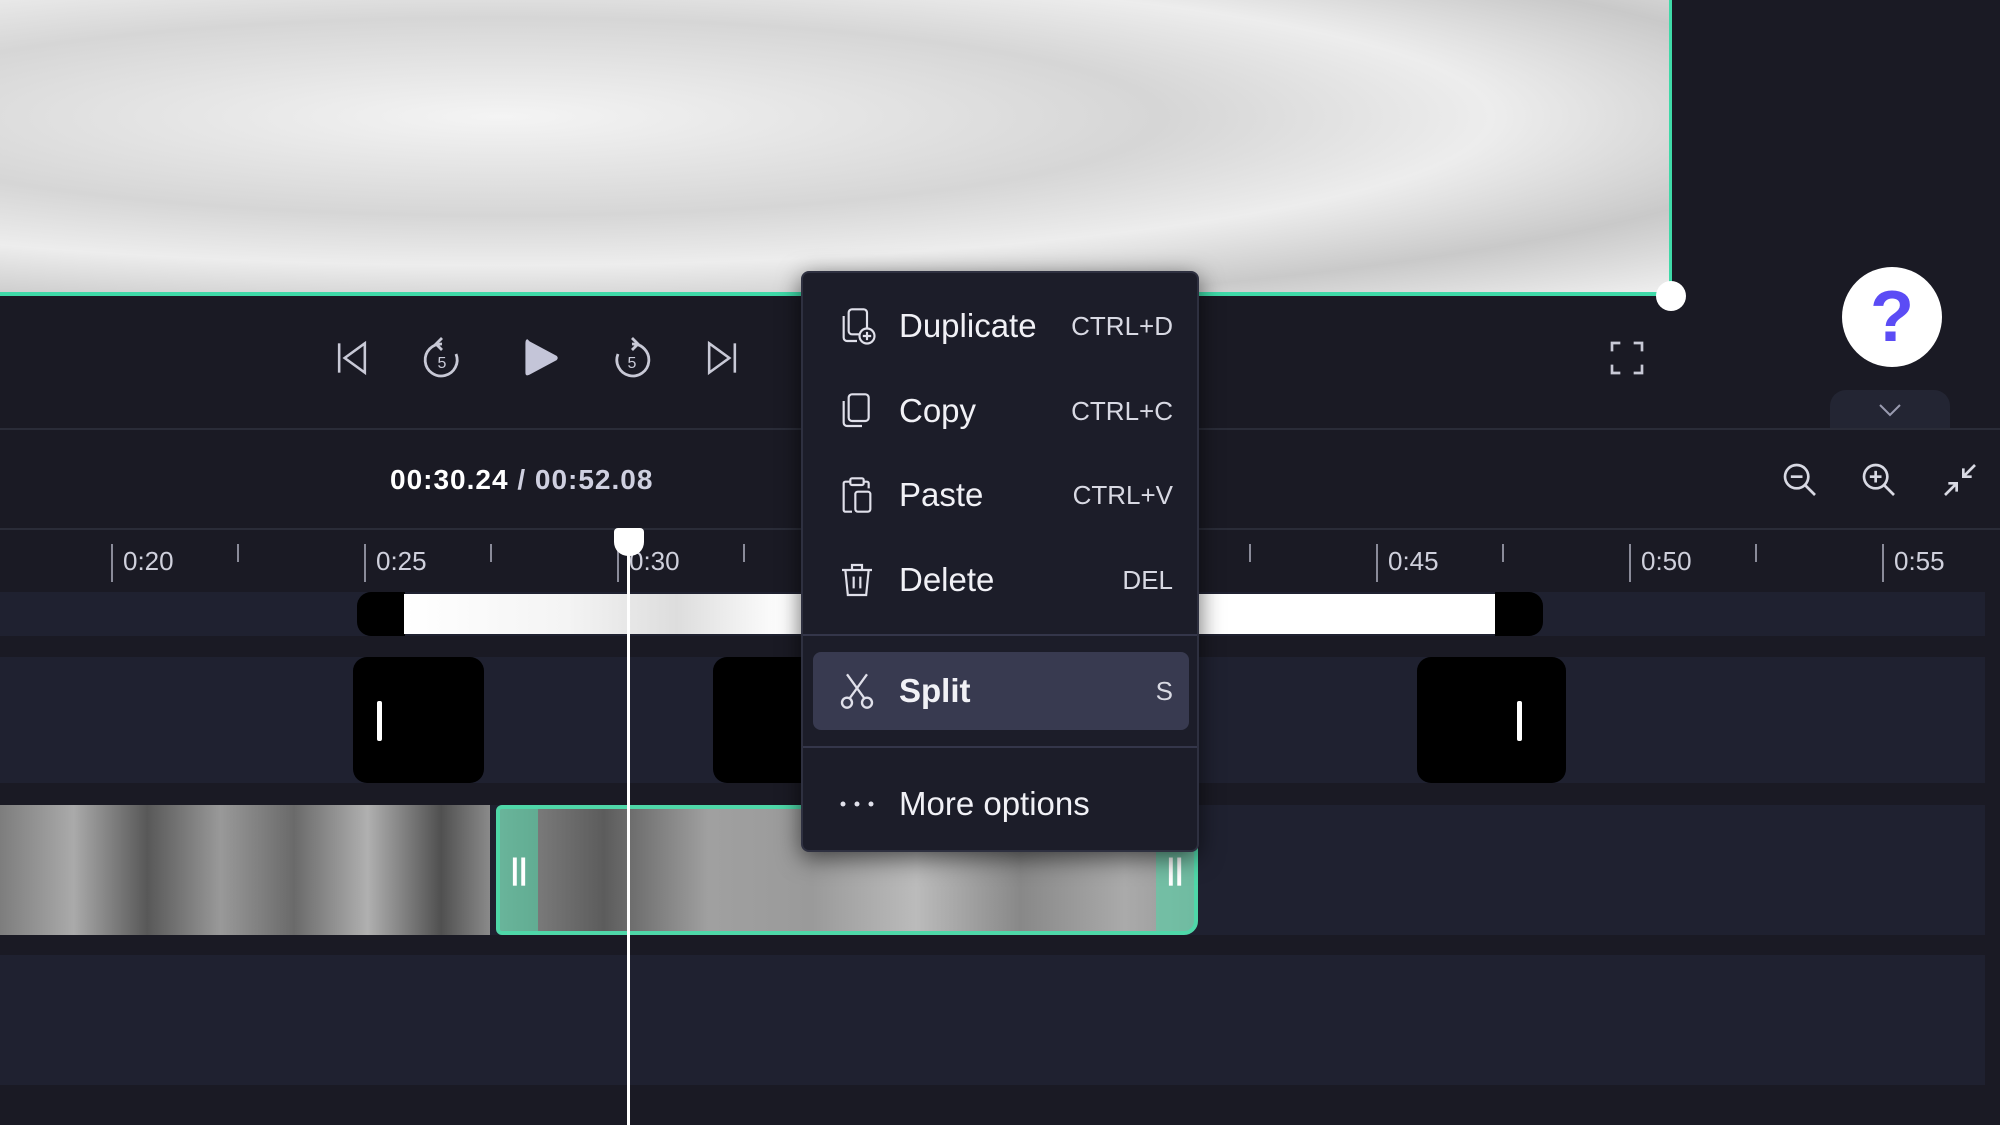  What do you see at coordinates (629, 542) in the screenshot?
I see `playhead-handle` at bounding box center [629, 542].